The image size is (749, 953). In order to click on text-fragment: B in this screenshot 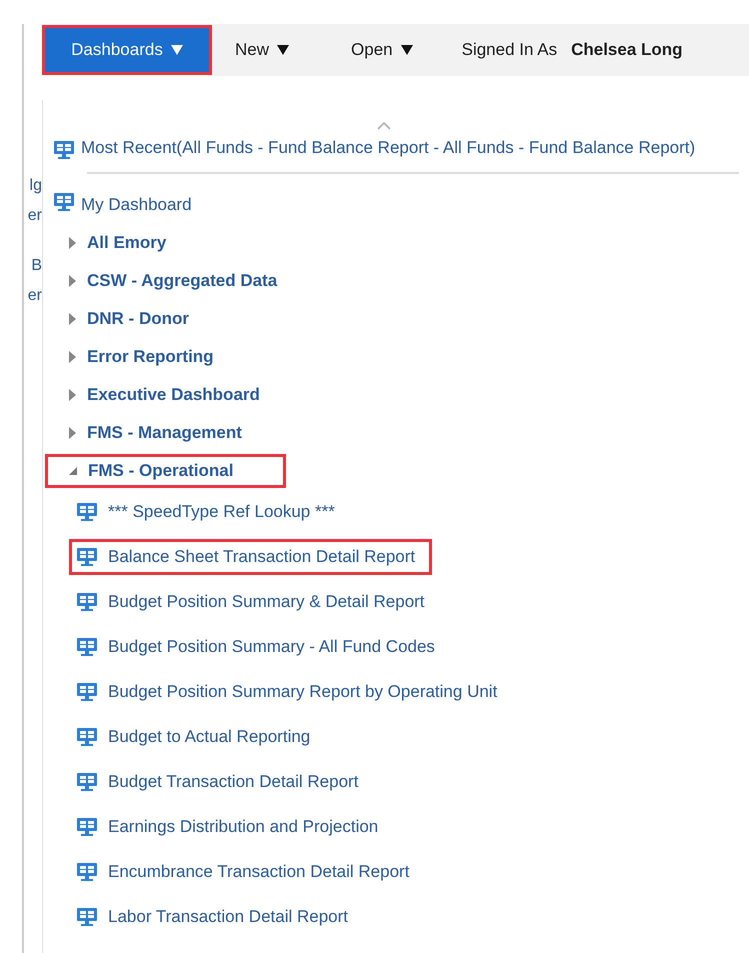, I will do `click(36, 266)`.